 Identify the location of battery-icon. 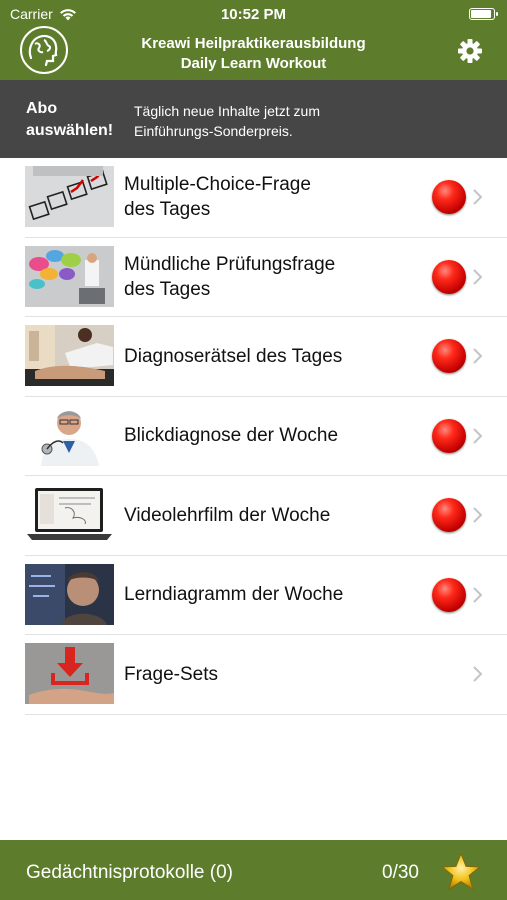
(483, 14).